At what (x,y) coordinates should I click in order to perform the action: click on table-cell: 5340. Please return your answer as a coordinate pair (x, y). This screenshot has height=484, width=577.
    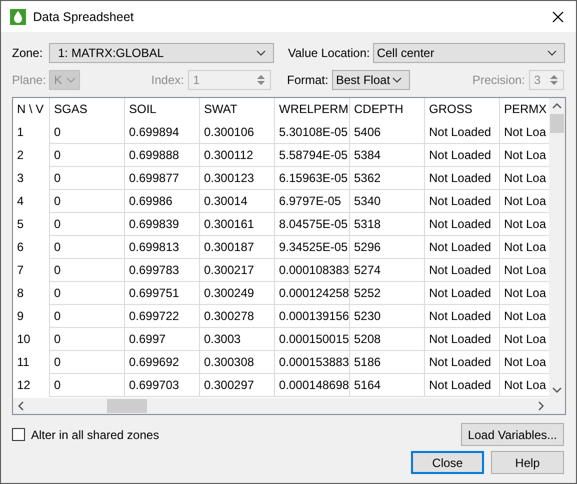
    Looking at the image, I should click on (387, 201).